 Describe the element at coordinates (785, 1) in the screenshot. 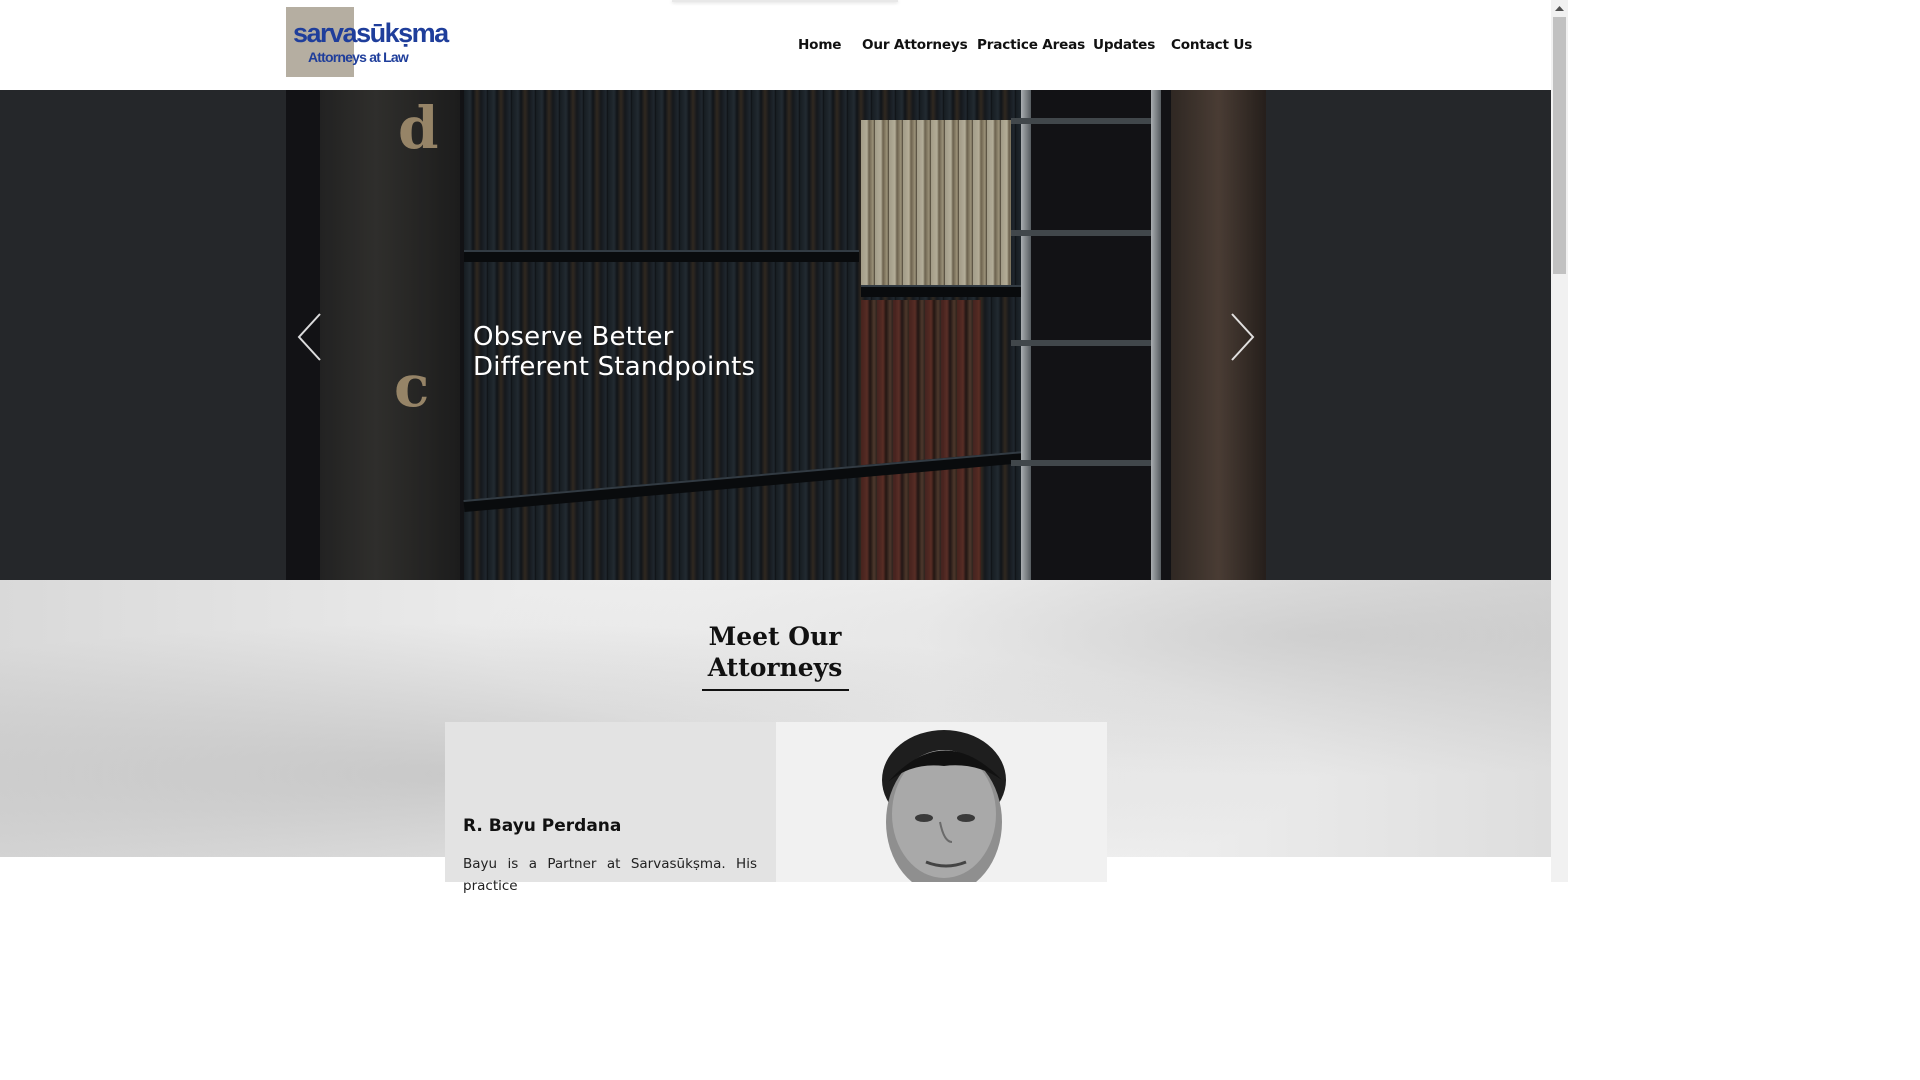

I see `top-shadow-divider` at that location.